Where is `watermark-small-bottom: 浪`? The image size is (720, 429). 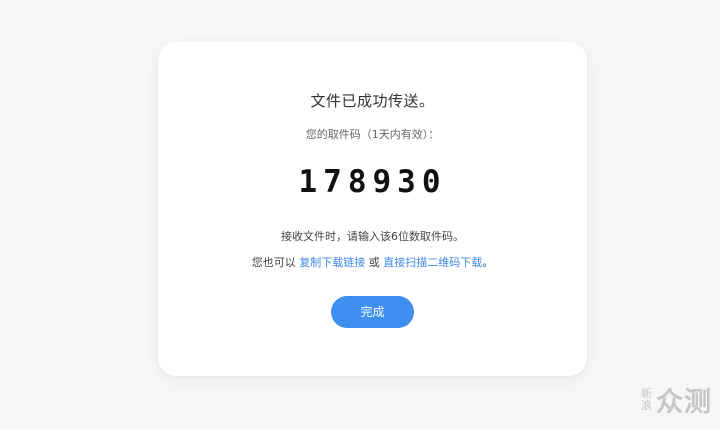 watermark-small-bottom: 浪 is located at coordinates (646, 405).